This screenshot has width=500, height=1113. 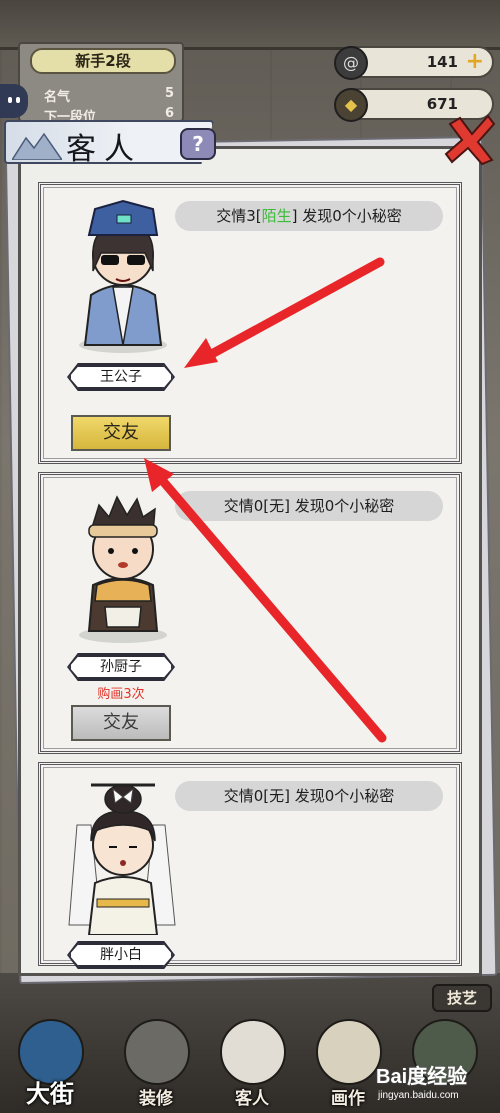 I want to click on guest-info: 交情3[陌生] 发现0个小秘密, so click(x=309, y=216).